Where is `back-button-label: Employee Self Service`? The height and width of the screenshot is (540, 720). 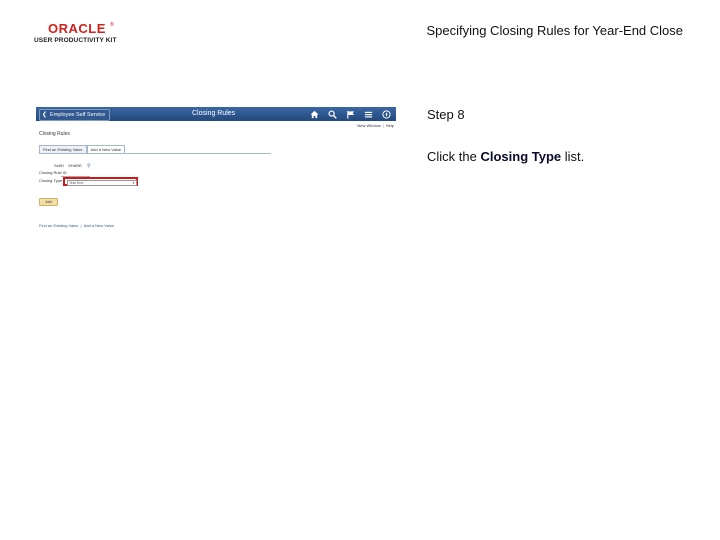
back-button-label: Employee Self Service is located at coordinates (78, 115).